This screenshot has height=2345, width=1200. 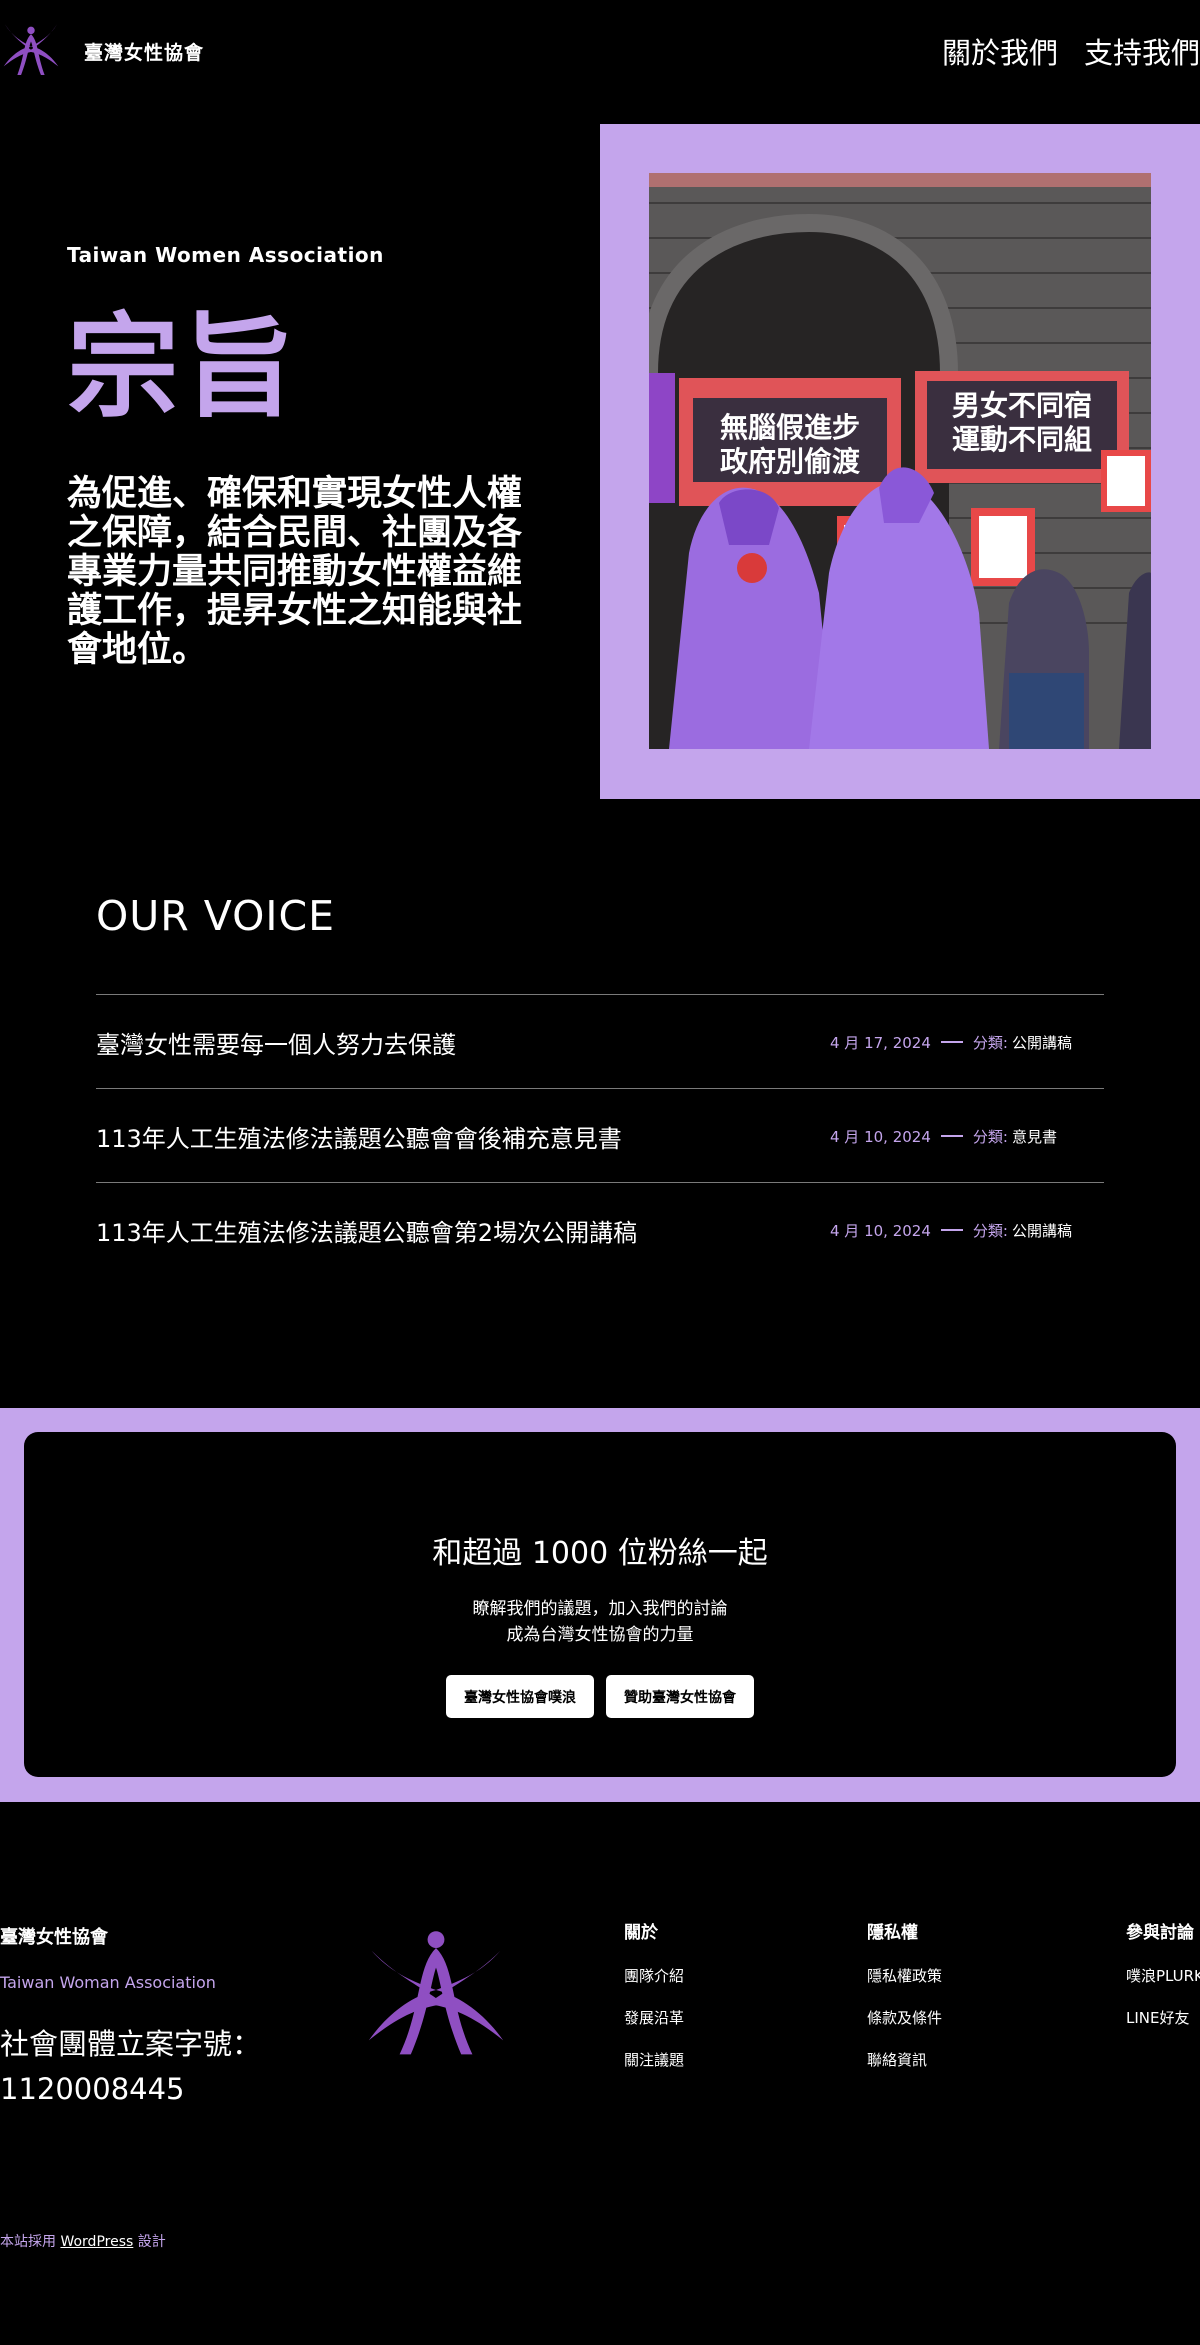 I want to click on sign-text-2: 政府別偷渡, so click(x=790, y=461).